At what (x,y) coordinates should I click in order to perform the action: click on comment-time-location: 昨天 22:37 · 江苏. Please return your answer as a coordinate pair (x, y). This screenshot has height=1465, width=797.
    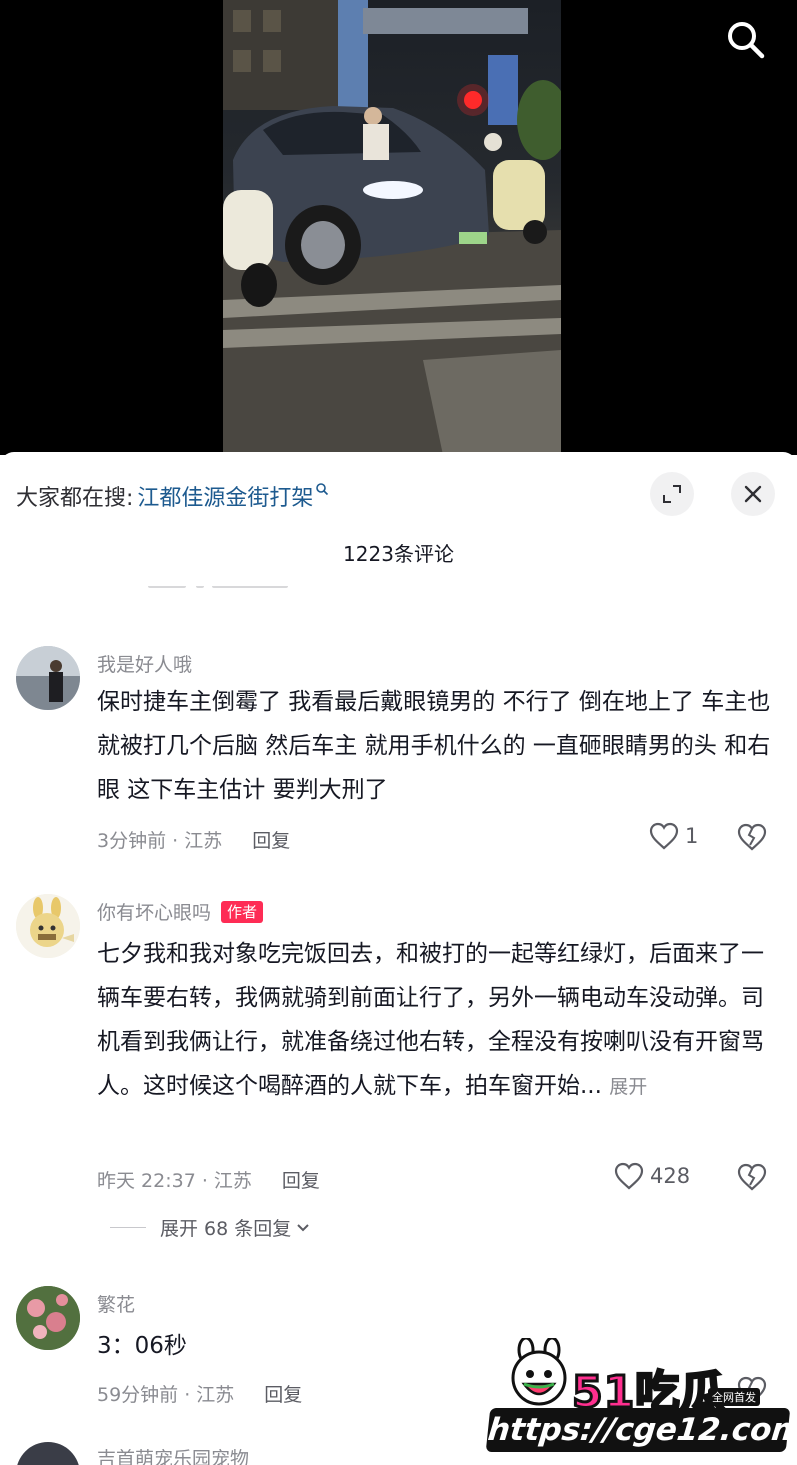
    Looking at the image, I should click on (174, 1181).